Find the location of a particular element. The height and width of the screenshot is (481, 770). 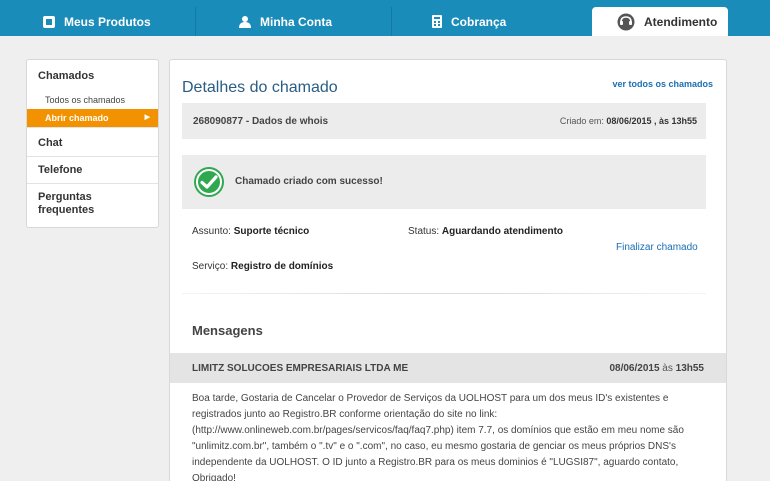

service-field: Serviço: Registro de domínios is located at coordinates (263, 266).